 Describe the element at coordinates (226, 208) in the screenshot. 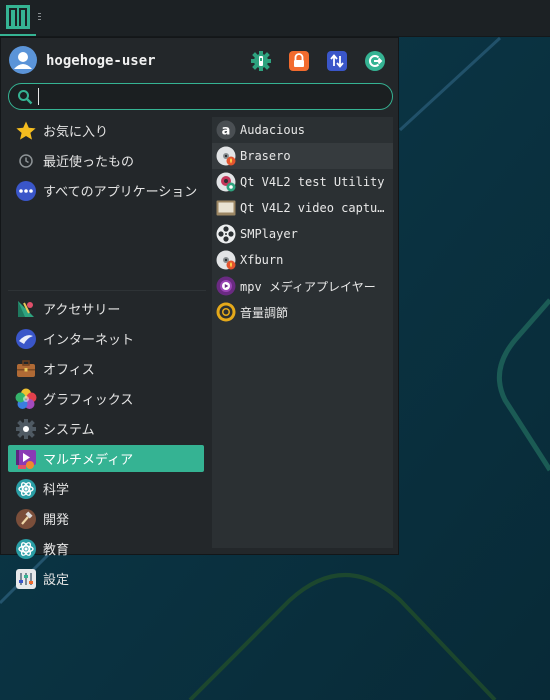

I see `qvidcap-icon` at that location.